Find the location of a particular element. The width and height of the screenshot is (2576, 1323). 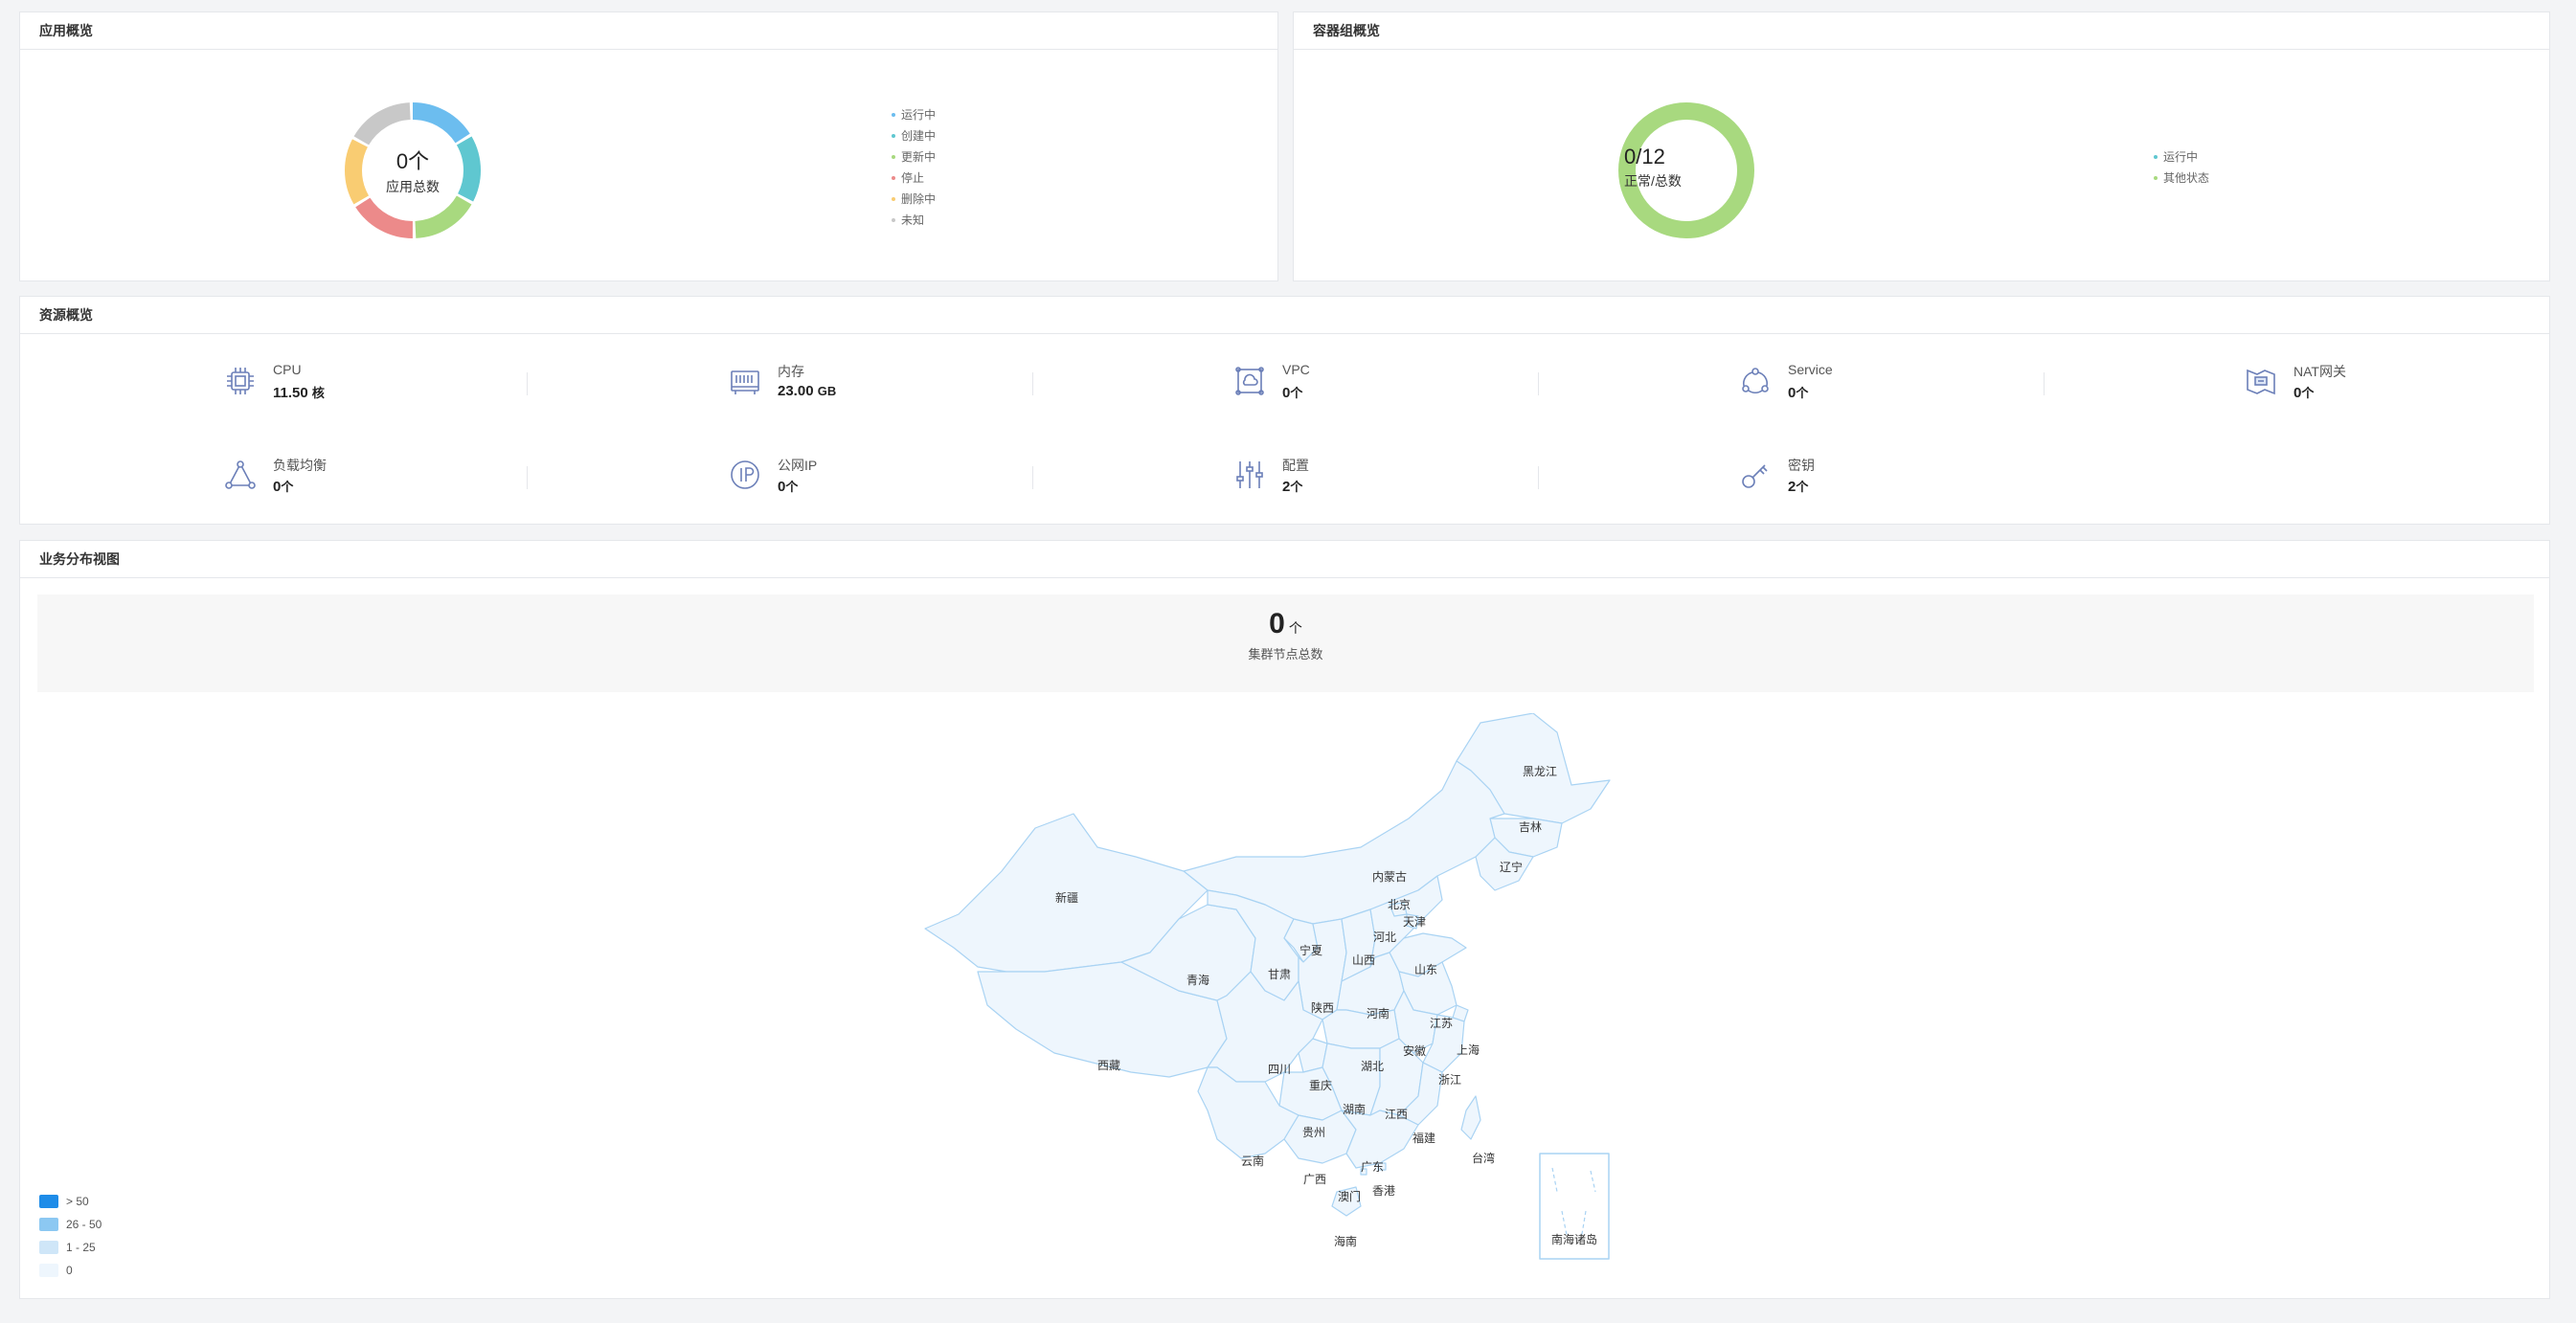

map-legend-item: 1 - 25 is located at coordinates (70, 1247).